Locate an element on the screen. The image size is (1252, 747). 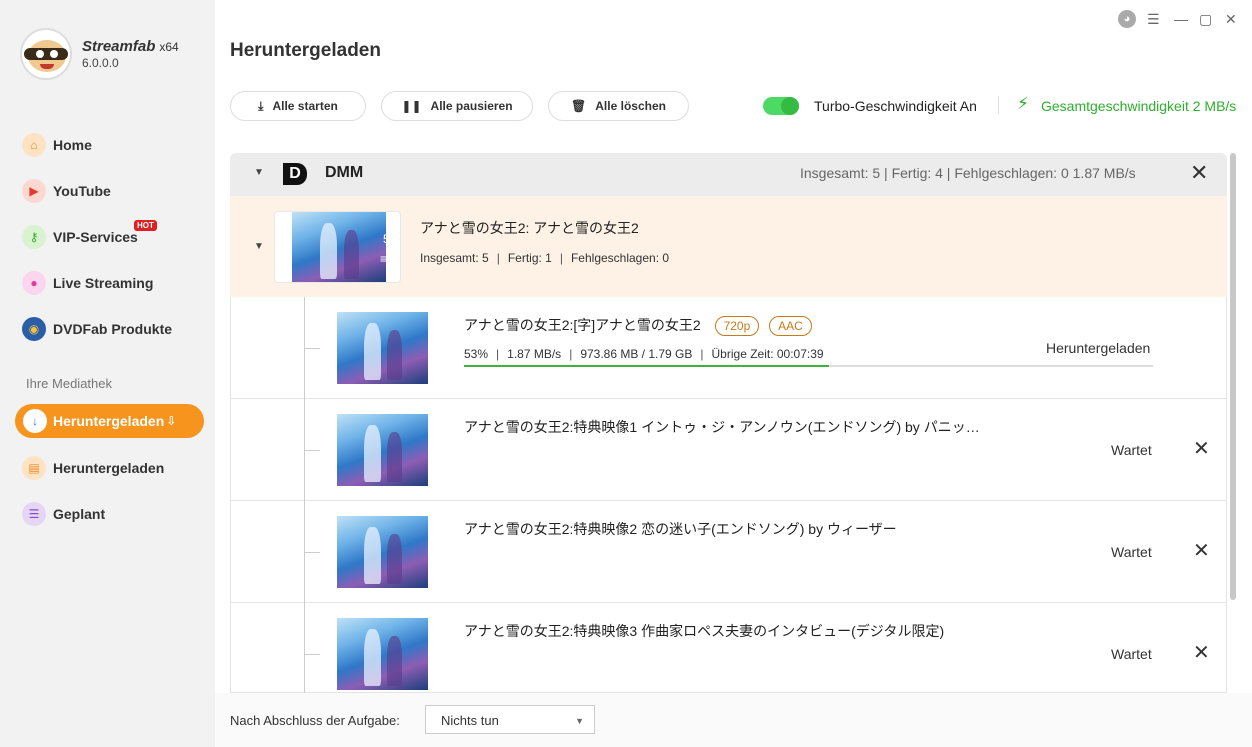
trash-icon: 🗑 is located at coordinates (579, 106).